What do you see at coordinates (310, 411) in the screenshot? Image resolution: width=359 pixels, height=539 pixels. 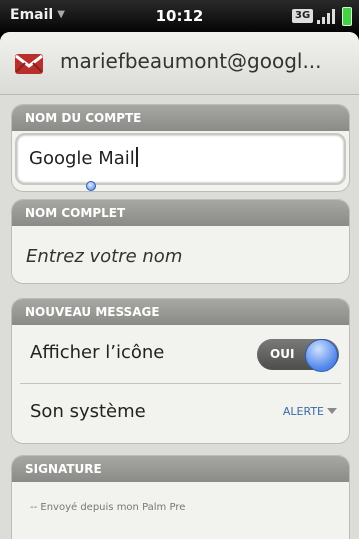 I see `system-sound-select: ALERTE` at bounding box center [310, 411].